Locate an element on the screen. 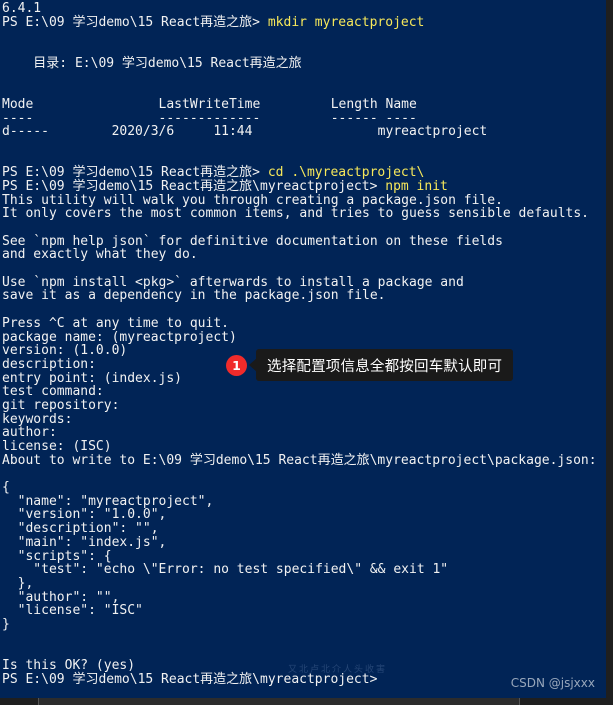  watermark-center: 又北卢北介人头收害 is located at coordinates (338, 670).